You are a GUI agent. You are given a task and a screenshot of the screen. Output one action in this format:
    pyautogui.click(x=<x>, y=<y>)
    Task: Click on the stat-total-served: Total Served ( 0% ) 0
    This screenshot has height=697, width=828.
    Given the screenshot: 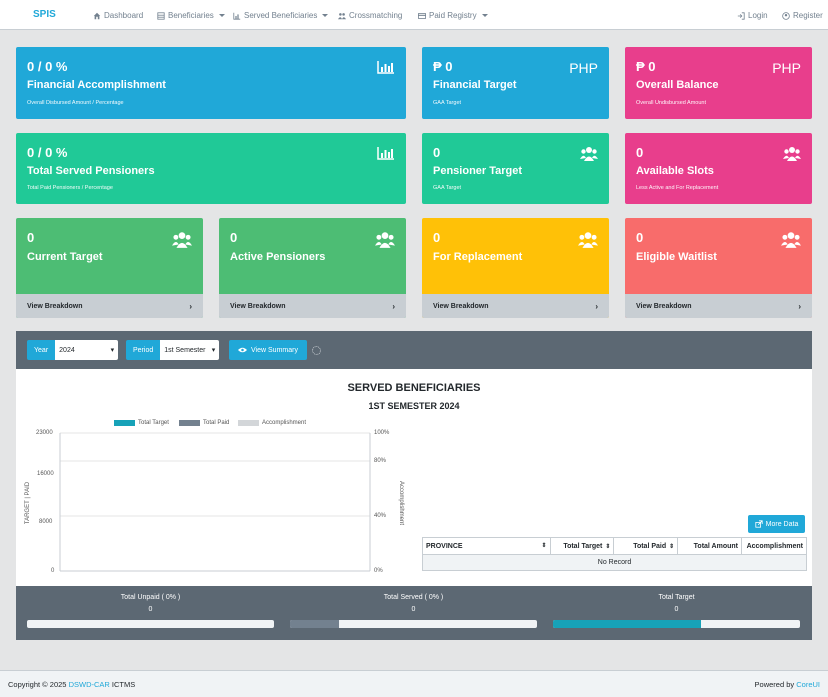 What is the action you would take?
    pyautogui.click(x=413, y=603)
    